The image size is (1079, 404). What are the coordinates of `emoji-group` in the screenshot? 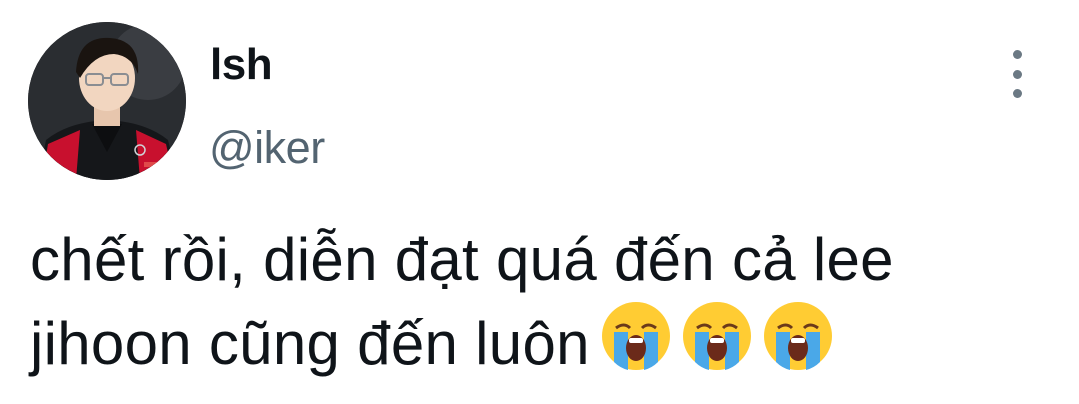 It's located at (717, 336).